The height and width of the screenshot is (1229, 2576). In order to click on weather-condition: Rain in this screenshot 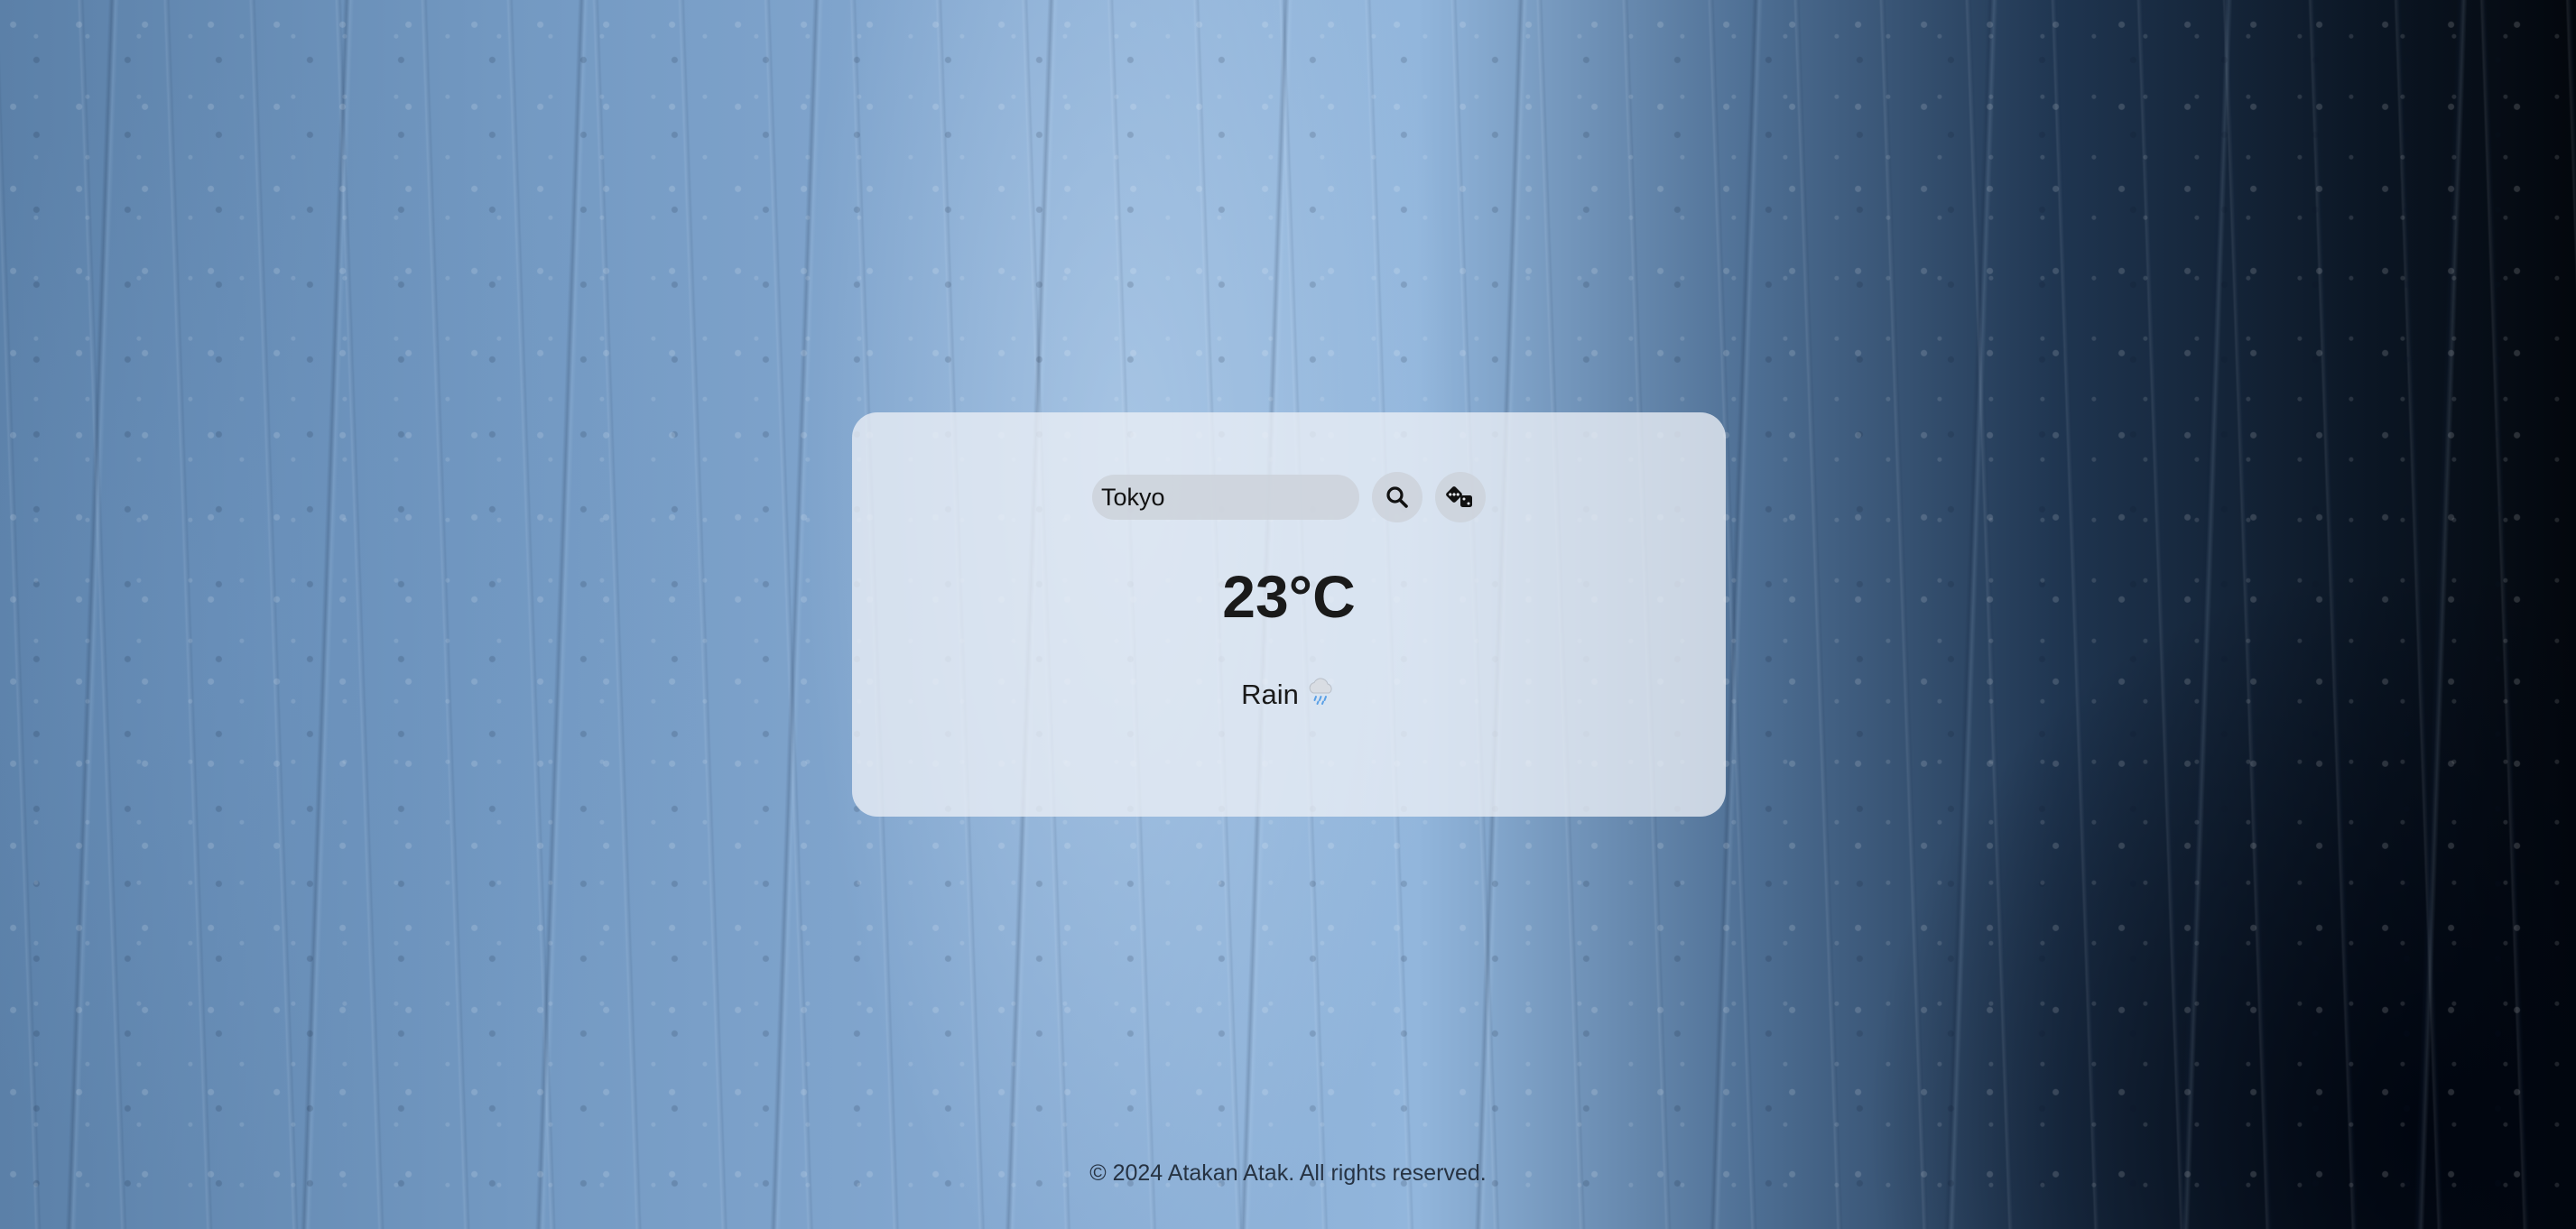, I will do `click(1289, 695)`.